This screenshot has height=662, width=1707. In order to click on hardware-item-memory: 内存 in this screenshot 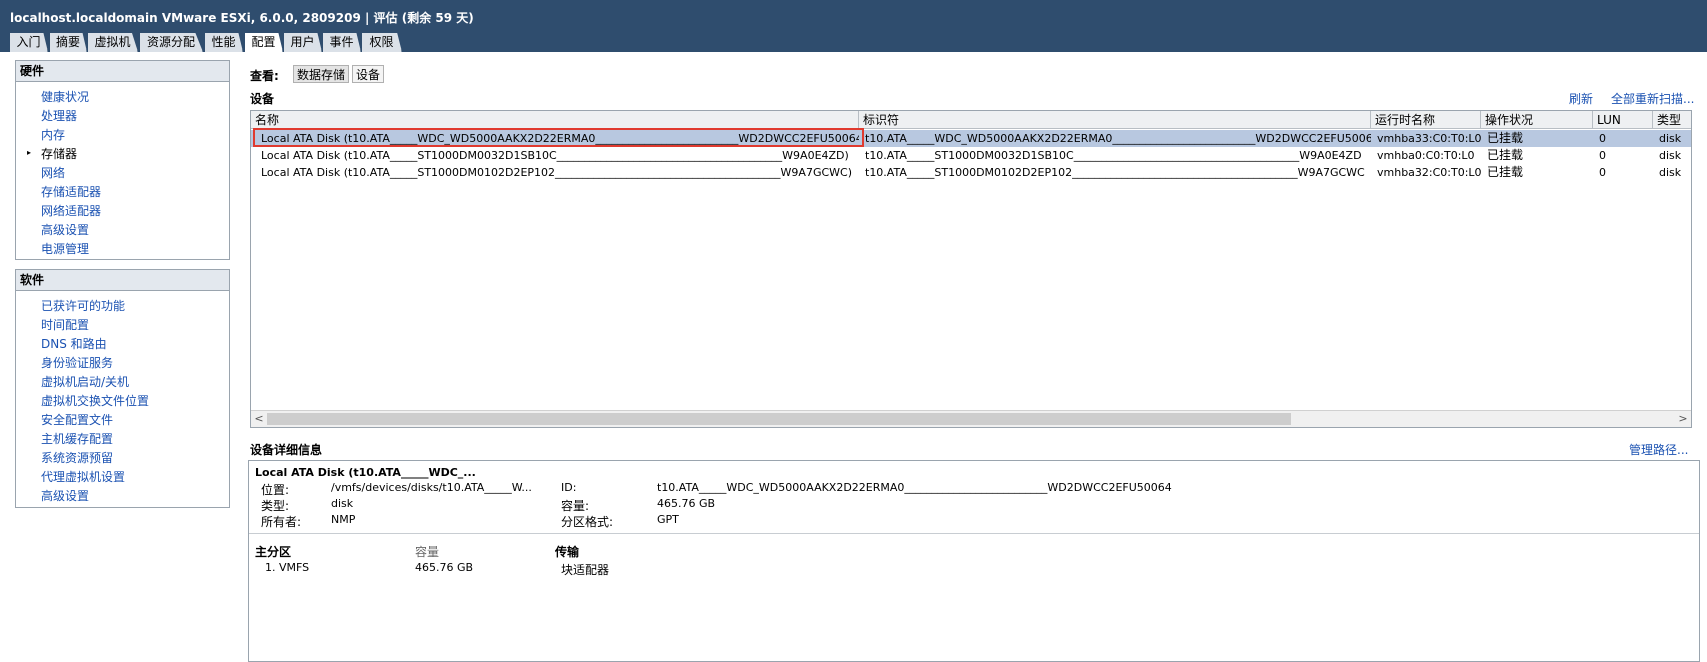, I will do `click(53, 135)`.